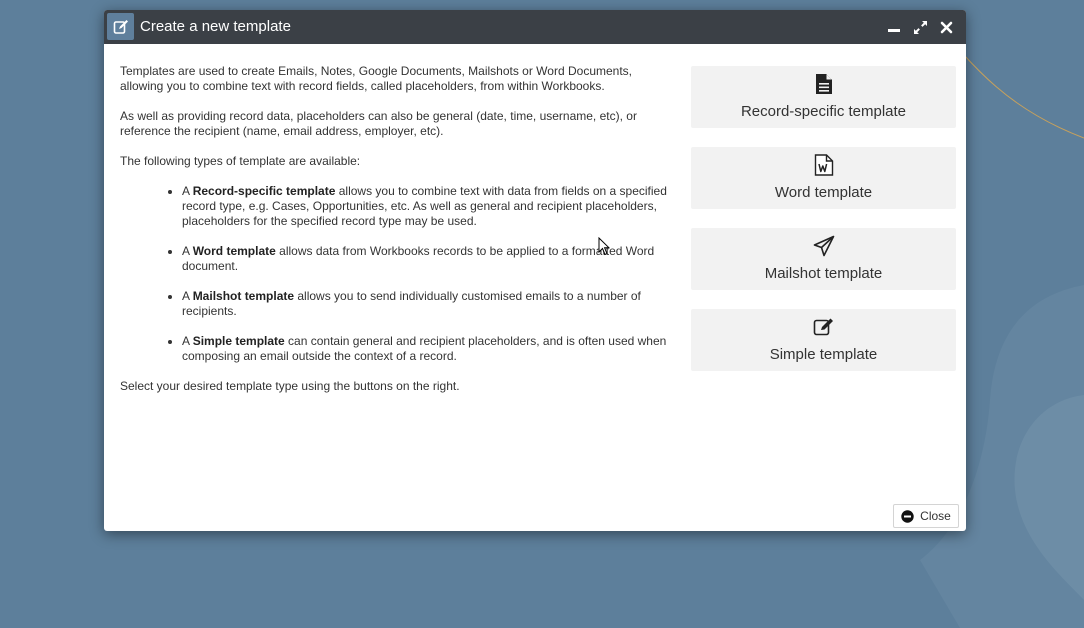  What do you see at coordinates (234, 251) in the screenshot?
I see `type-name: Word template` at bounding box center [234, 251].